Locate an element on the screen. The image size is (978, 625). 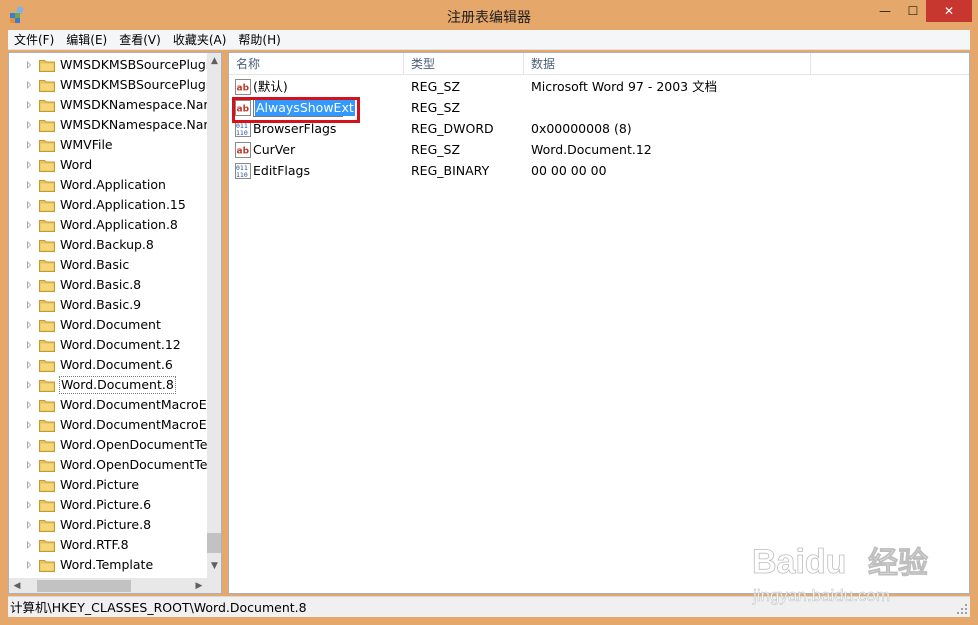
tree-item: Word.Basic.8 is located at coordinates (108, 285).